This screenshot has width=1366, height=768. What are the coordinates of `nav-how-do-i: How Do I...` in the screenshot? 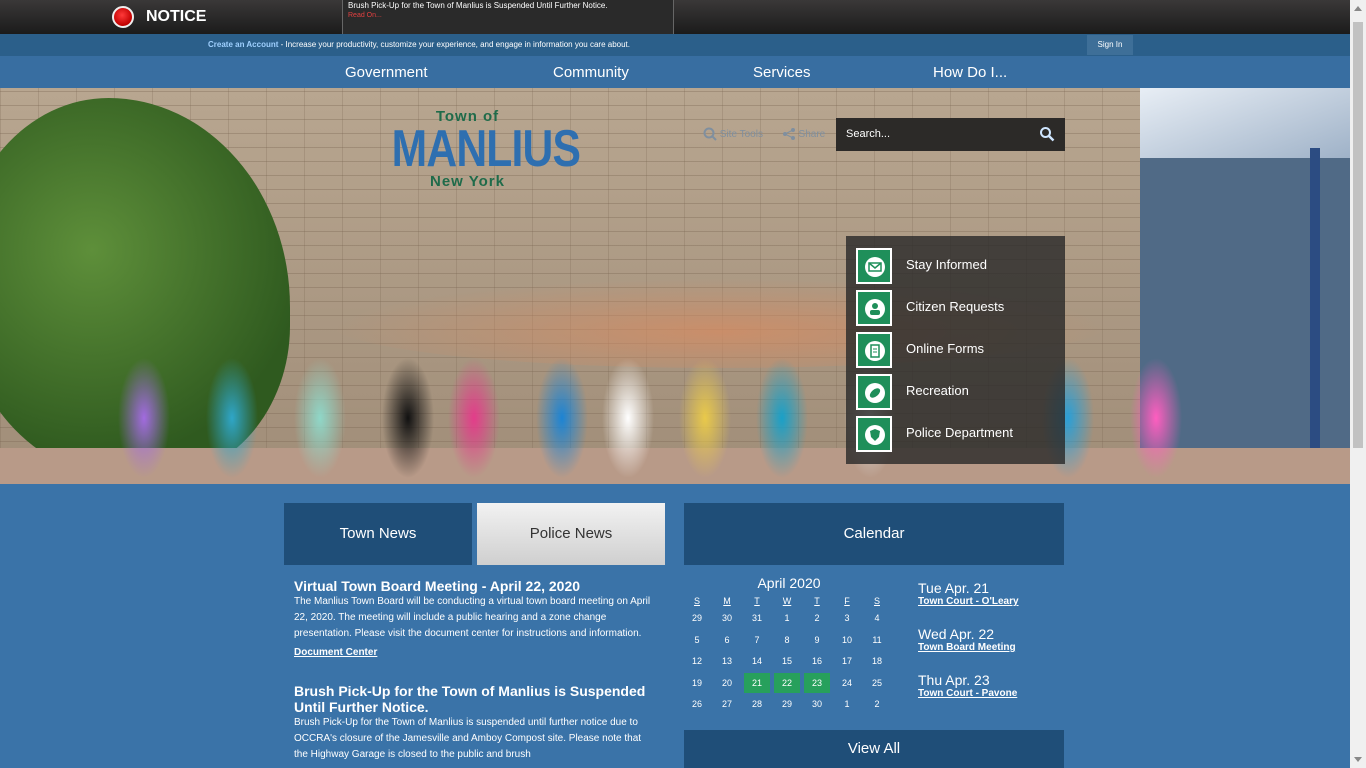 It's located at (970, 72).